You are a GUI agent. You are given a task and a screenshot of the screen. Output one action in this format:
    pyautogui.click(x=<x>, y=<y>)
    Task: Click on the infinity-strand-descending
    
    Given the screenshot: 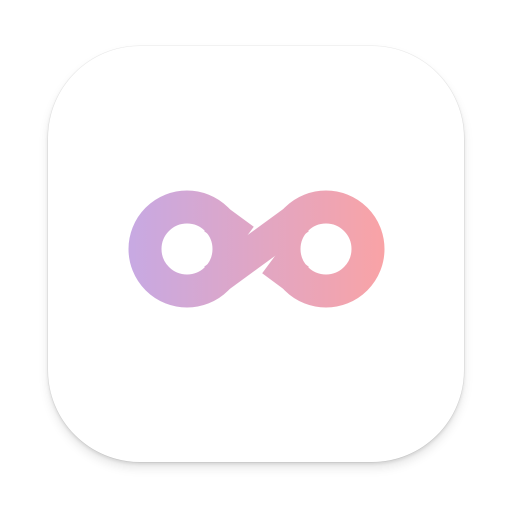 What is the action you would take?
    pyautogui.click(x=229, y=229)
    